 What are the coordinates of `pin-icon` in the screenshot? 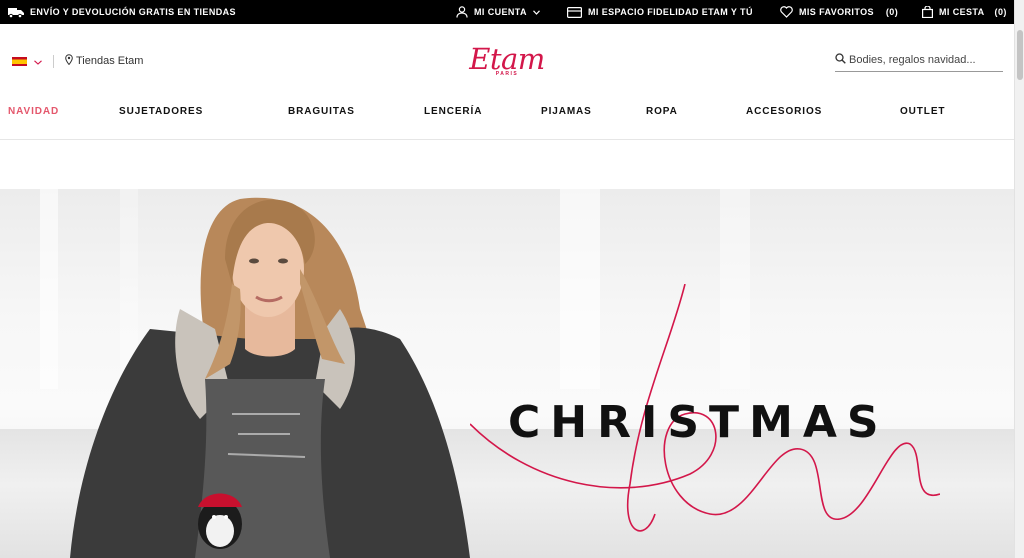 It's located at (69, 61).